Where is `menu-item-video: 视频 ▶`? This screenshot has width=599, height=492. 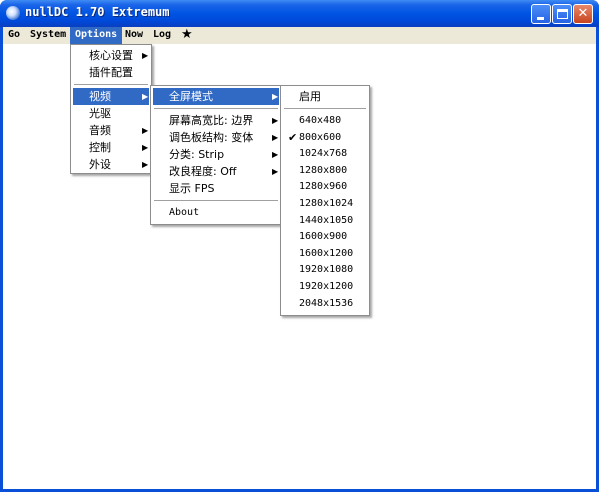
menu-item-video: 视频 ▶ is located at coordinates (111, 96).